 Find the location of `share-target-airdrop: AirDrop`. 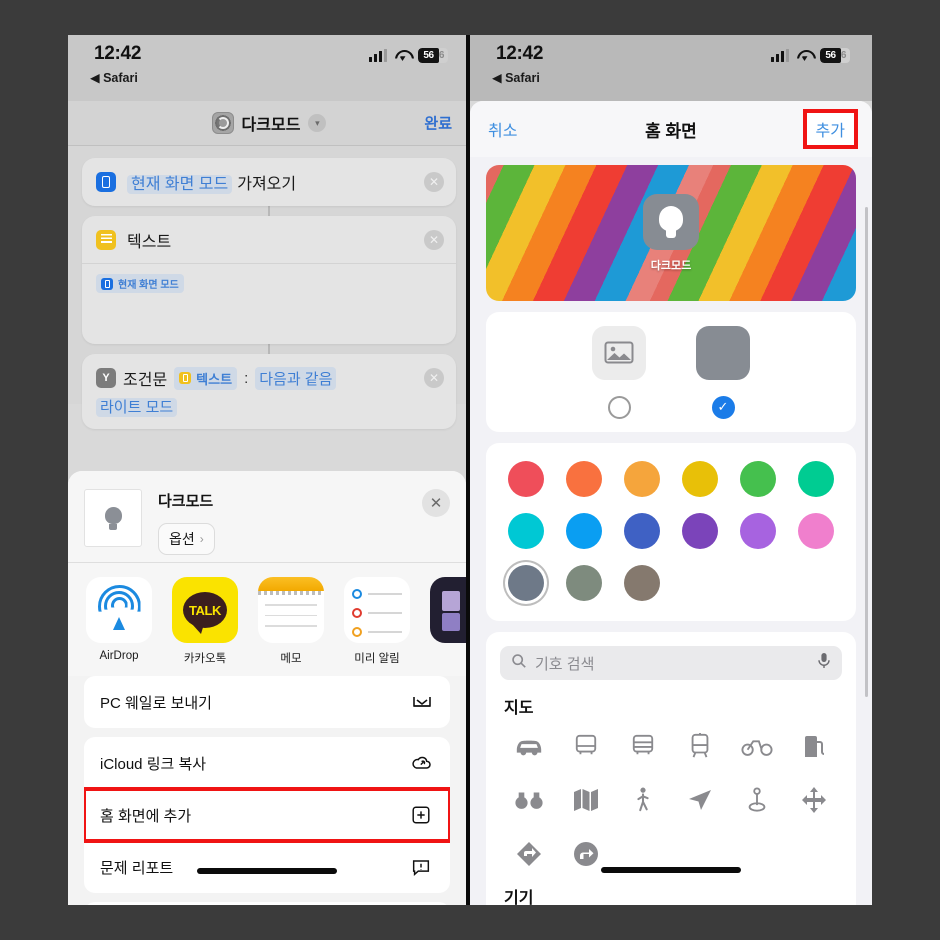

share-target-airdrop: AirDrop is located at coordinates (119, 621).